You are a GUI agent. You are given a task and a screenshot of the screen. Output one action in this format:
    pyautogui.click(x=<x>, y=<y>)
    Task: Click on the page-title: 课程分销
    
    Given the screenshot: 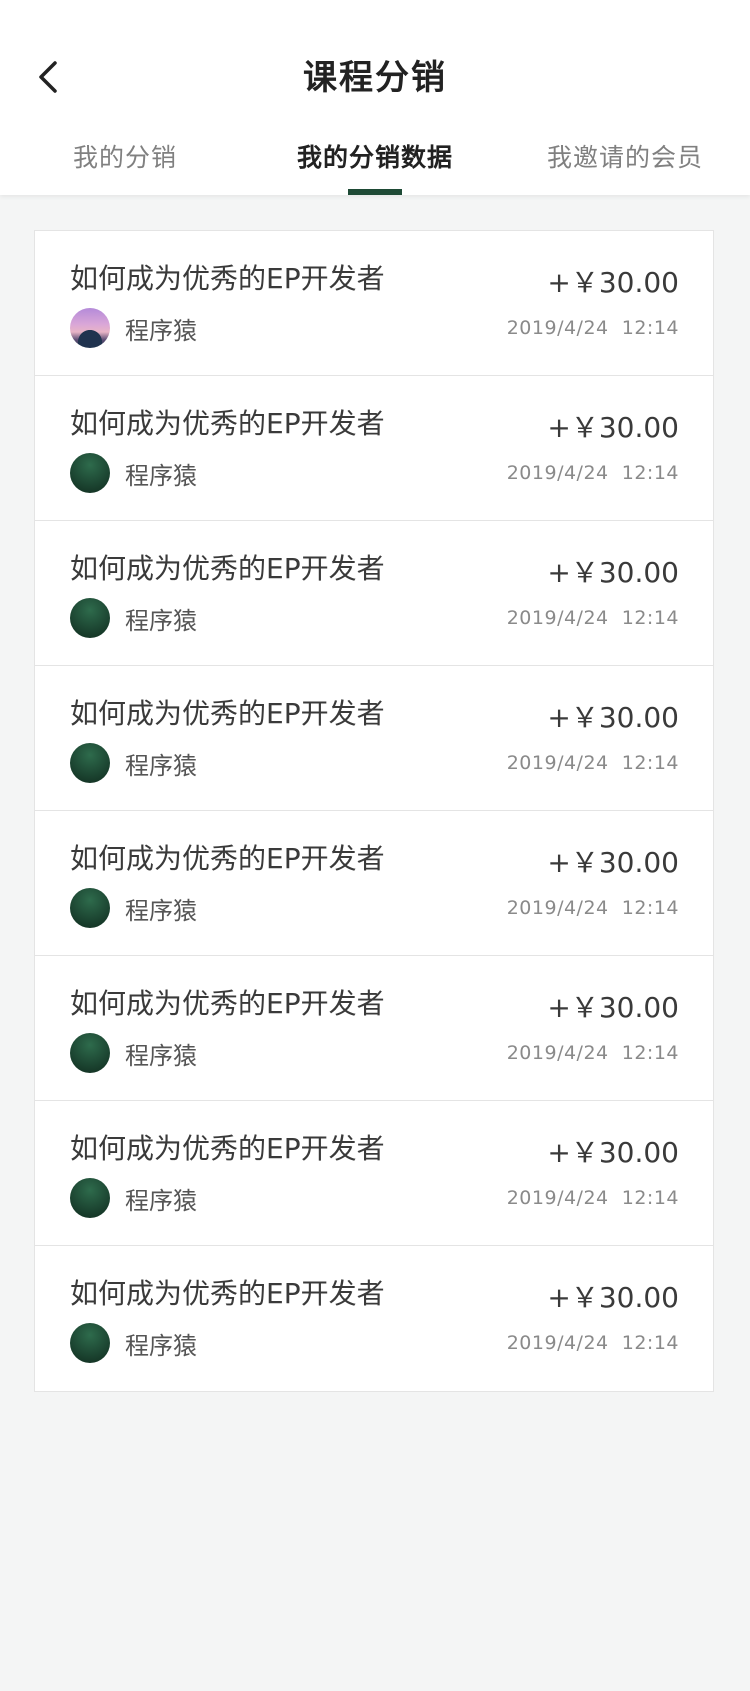 What is the action you would take?
    pyautogui.click(x=375, y=78)
    